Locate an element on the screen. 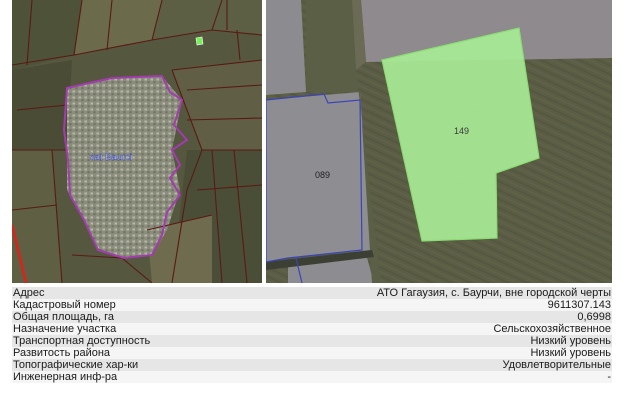 The height and width of the screenshot is (407, 624). details-row-cadastral-number: Кадастровый номер 9611307.143 is located at coordinates (312, 305).